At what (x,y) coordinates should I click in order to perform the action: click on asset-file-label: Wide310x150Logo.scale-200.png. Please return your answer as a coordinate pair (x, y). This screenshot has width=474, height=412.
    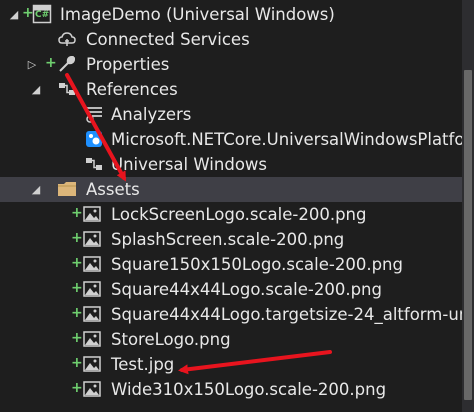
    Looking at the image, I should click on (249, 389).